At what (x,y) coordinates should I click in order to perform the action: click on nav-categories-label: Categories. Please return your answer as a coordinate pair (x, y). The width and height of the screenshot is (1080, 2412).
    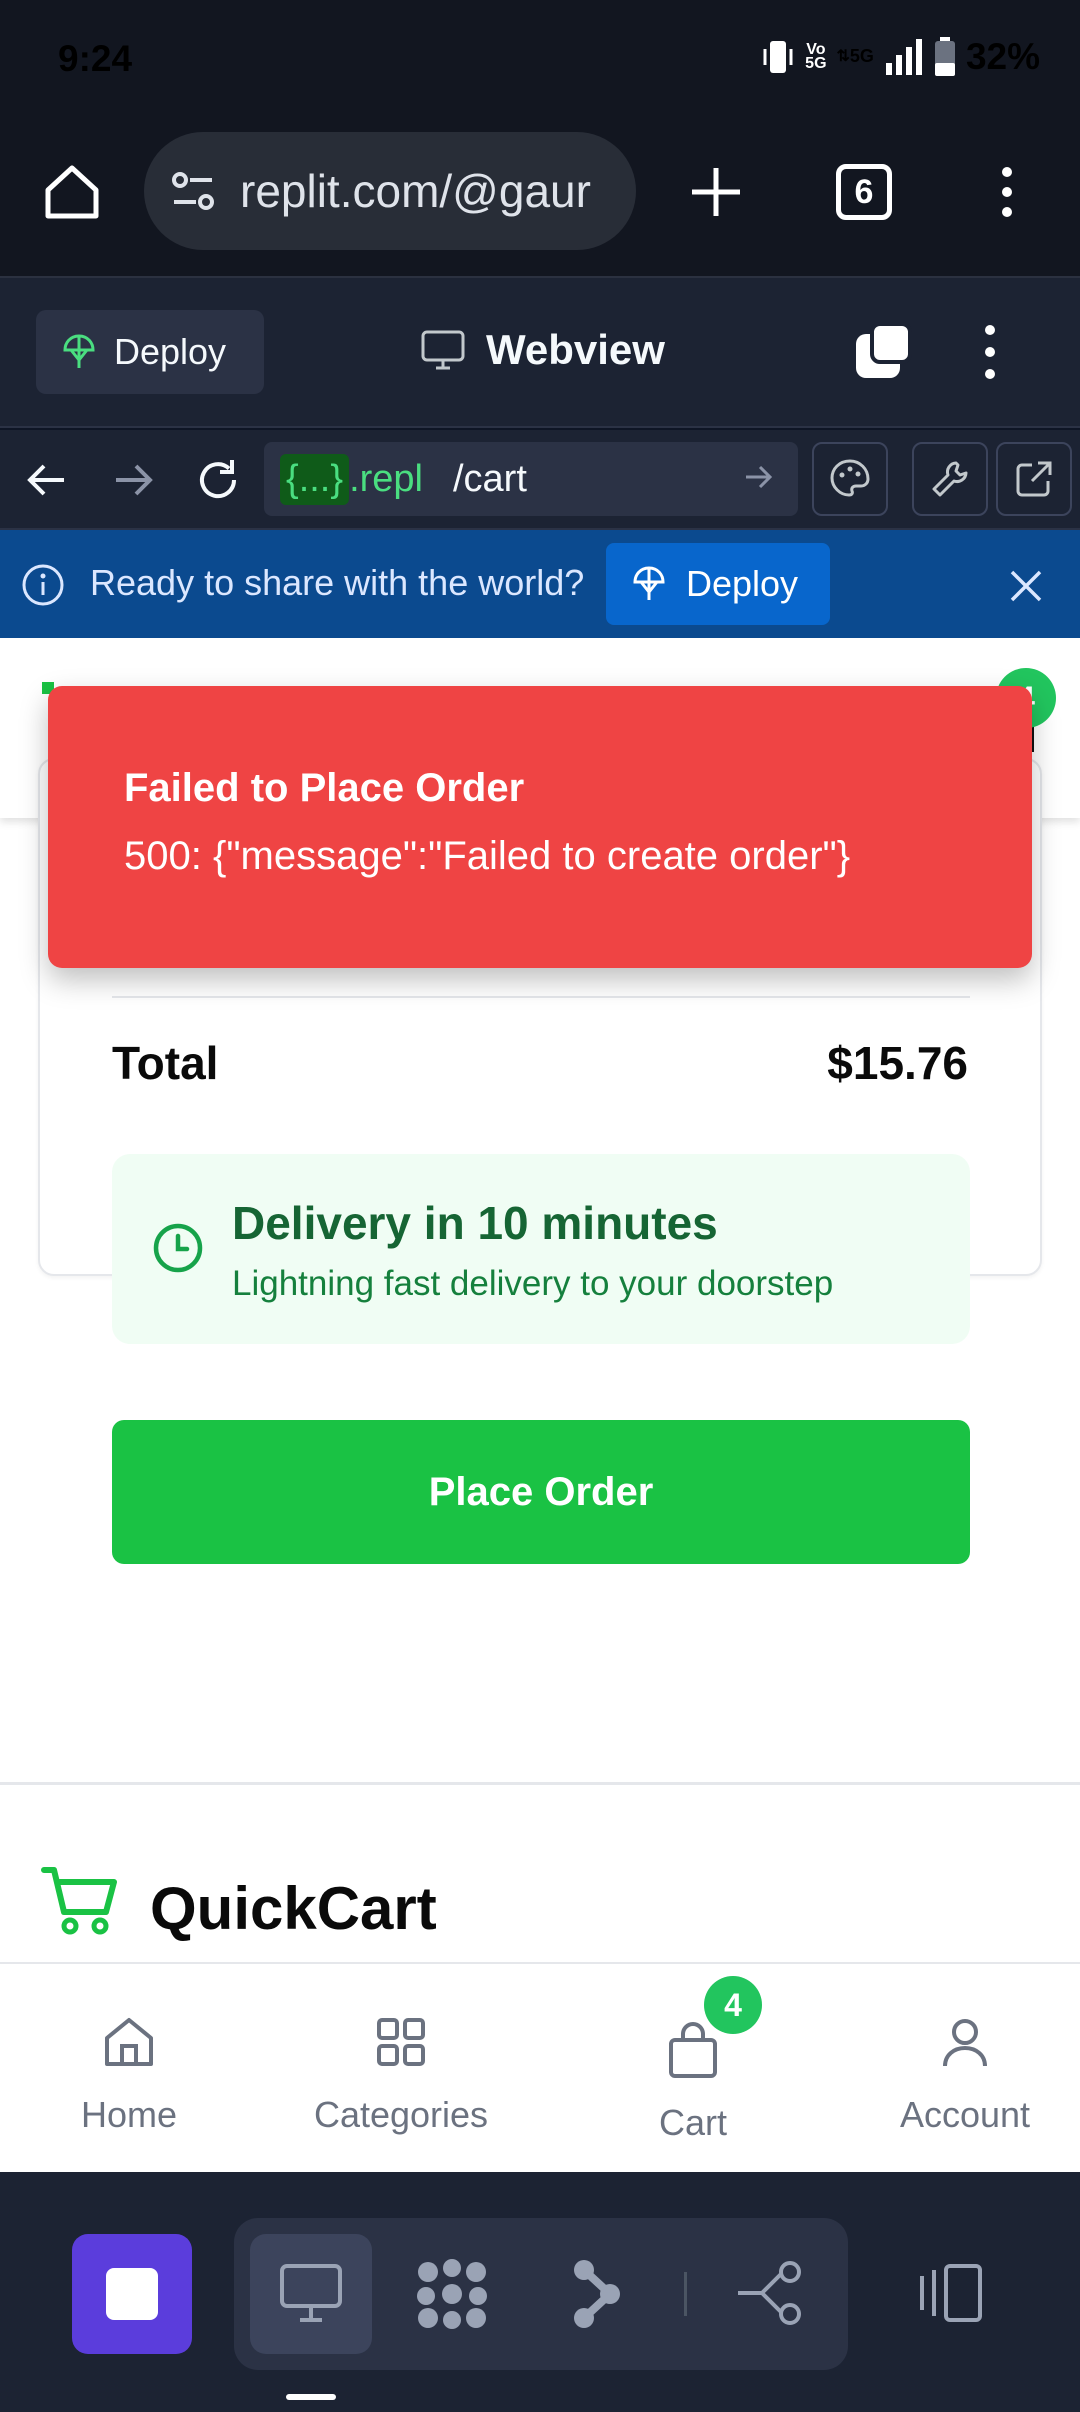
    Looking at the image, I should click on (401, 2114).